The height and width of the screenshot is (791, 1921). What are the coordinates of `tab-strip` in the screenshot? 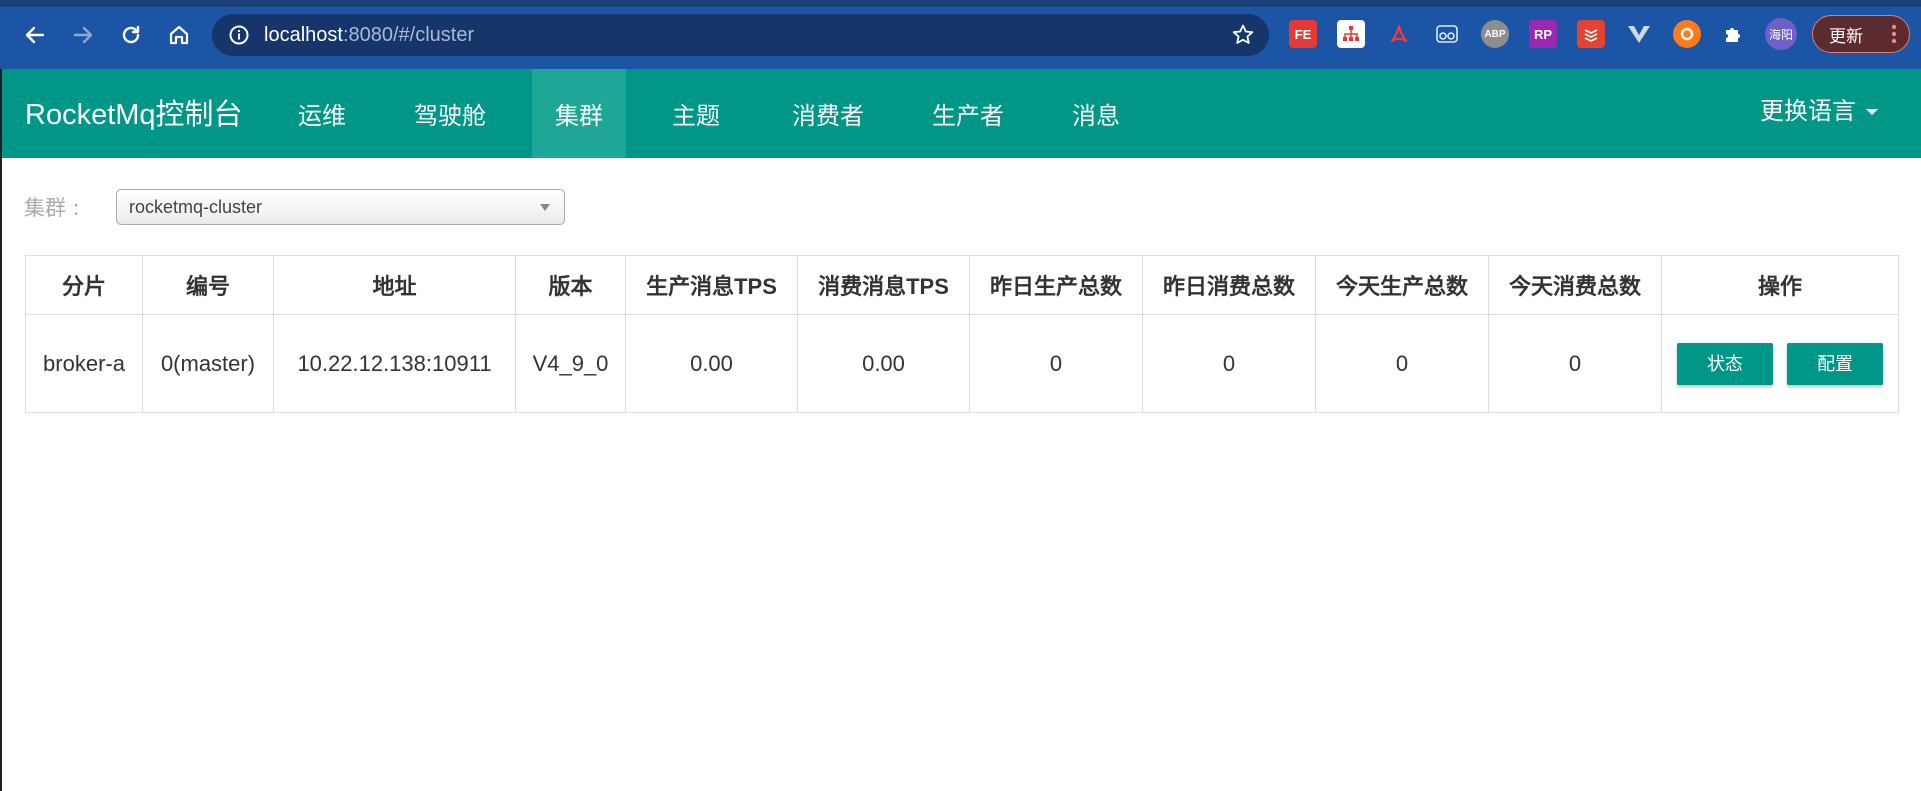 It's located at (960, 3).